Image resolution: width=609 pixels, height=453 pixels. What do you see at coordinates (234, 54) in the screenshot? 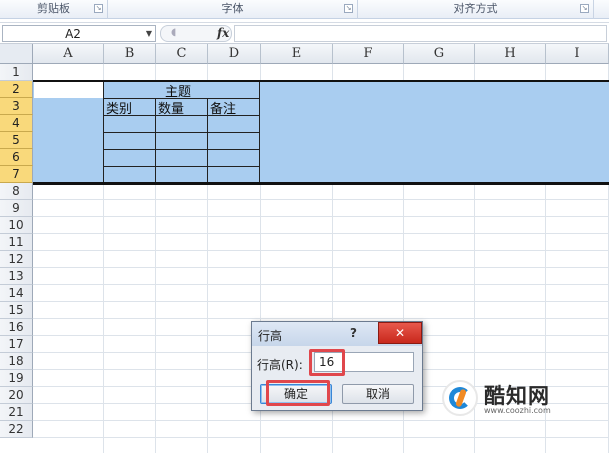
I see `column-header: D` at bounding box center [234, 54].